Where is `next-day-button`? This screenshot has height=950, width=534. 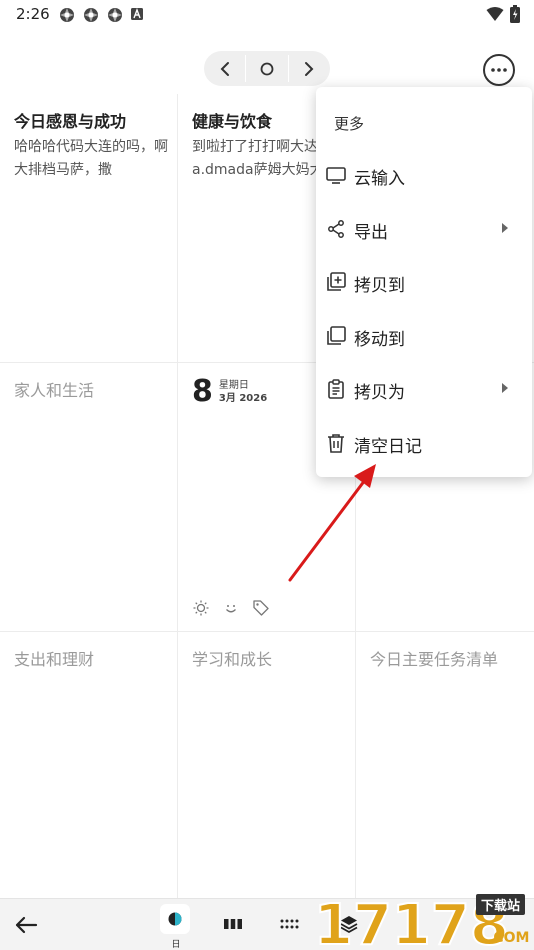 next-day-button is located at coordinates (309, 68).